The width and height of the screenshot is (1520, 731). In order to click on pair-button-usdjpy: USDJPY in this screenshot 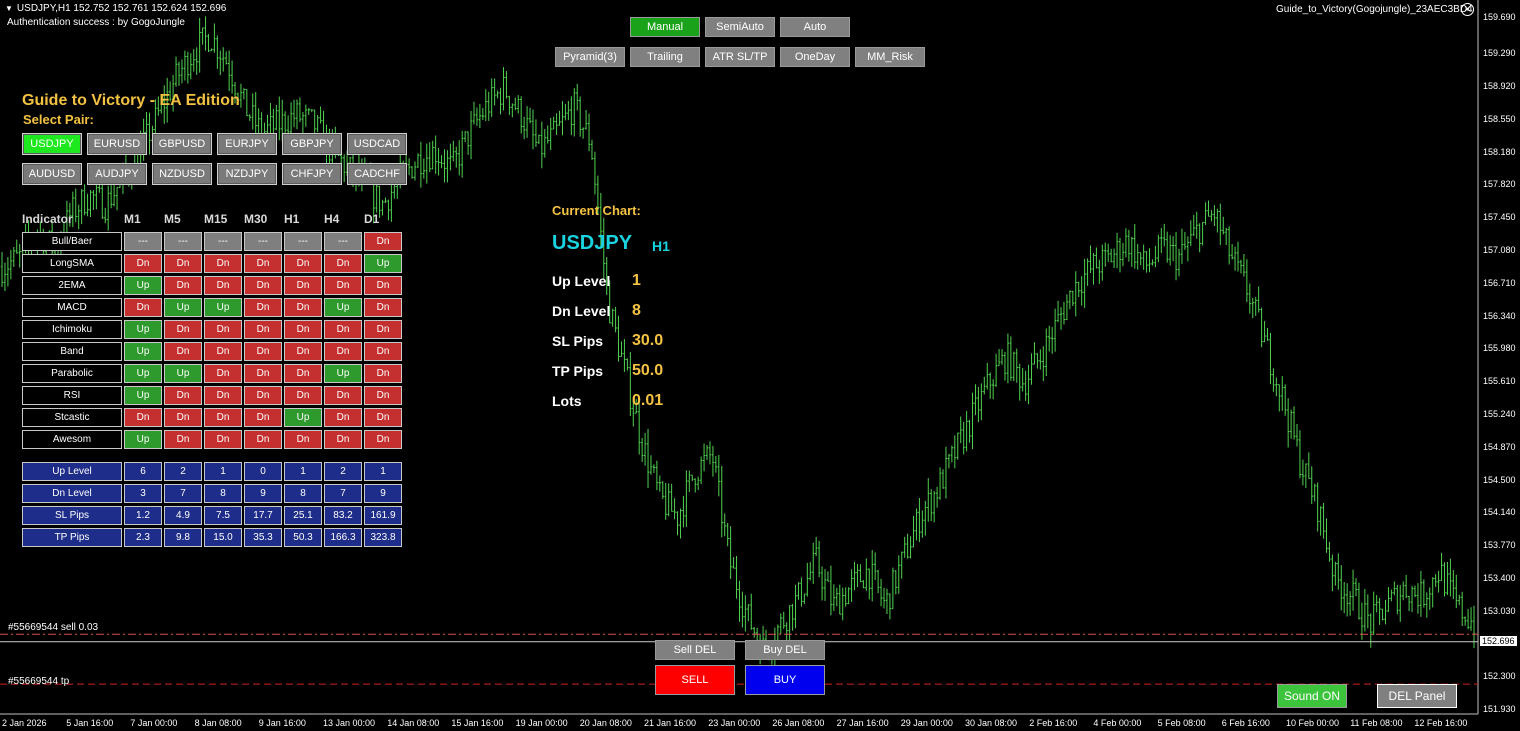, I will do `click(52, 144)`.